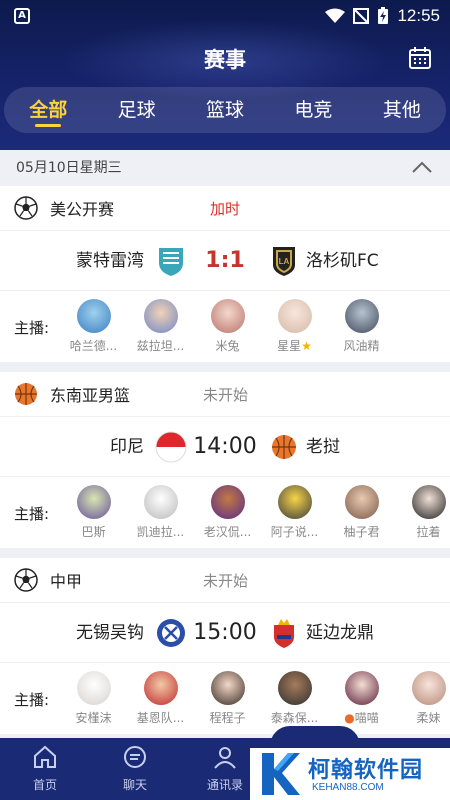 This screenshot has height=800, width=450. What do you see at coordinates (22, 16) in the screenshot?
I see `app-notification-icon: A` at bounding box center [22, 16].